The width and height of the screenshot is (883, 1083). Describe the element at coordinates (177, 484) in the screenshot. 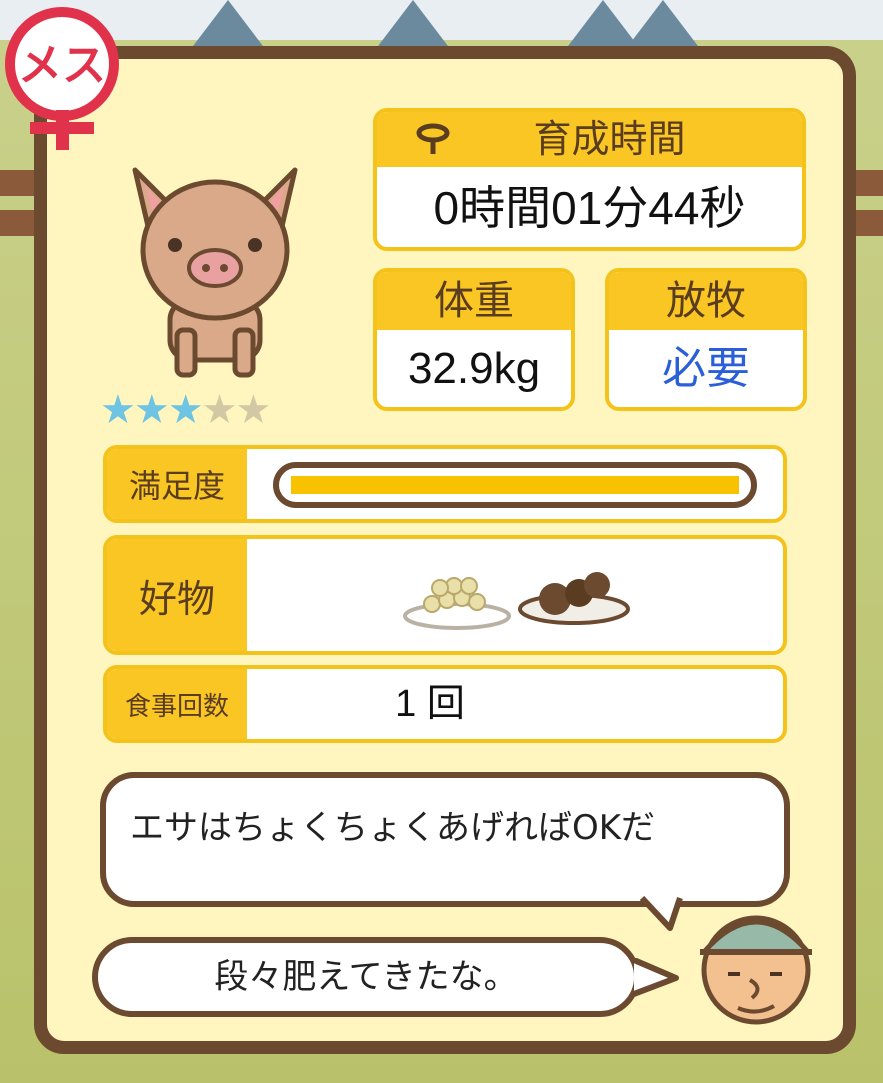

I see `satisfaction-label: 満足度` at that location.